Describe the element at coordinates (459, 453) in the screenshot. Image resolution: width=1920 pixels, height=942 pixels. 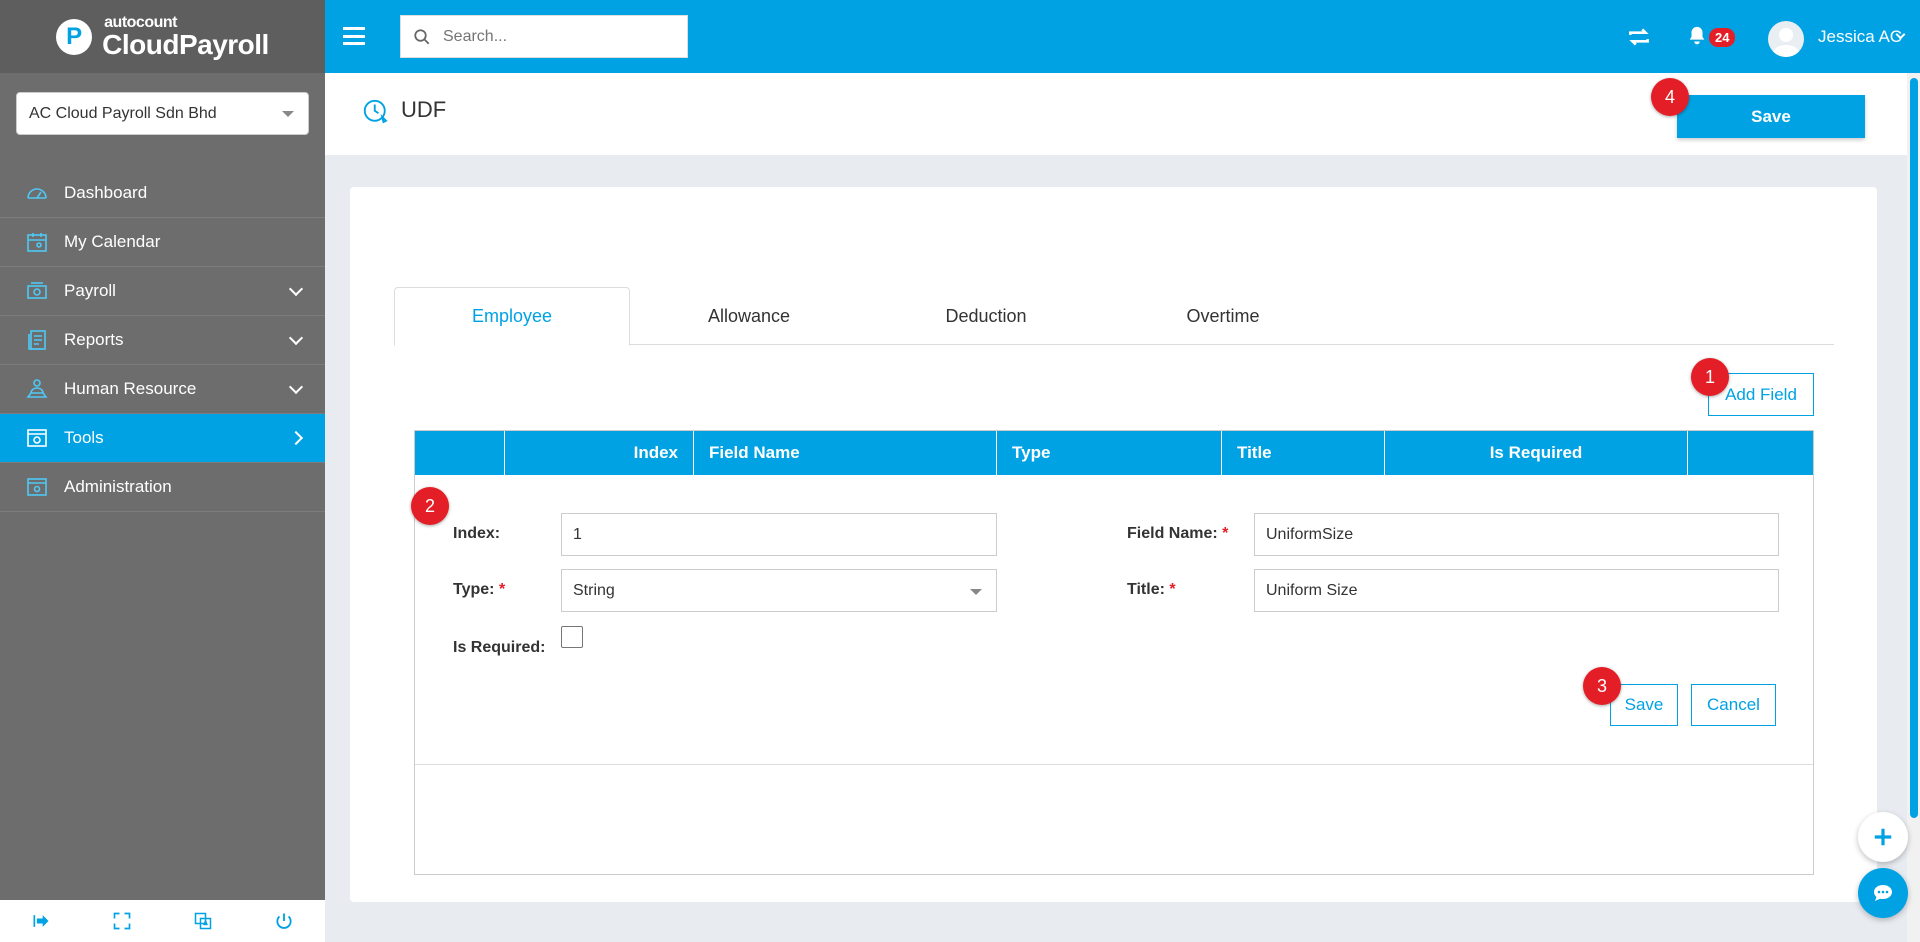
I see `column-header-action` at that location.